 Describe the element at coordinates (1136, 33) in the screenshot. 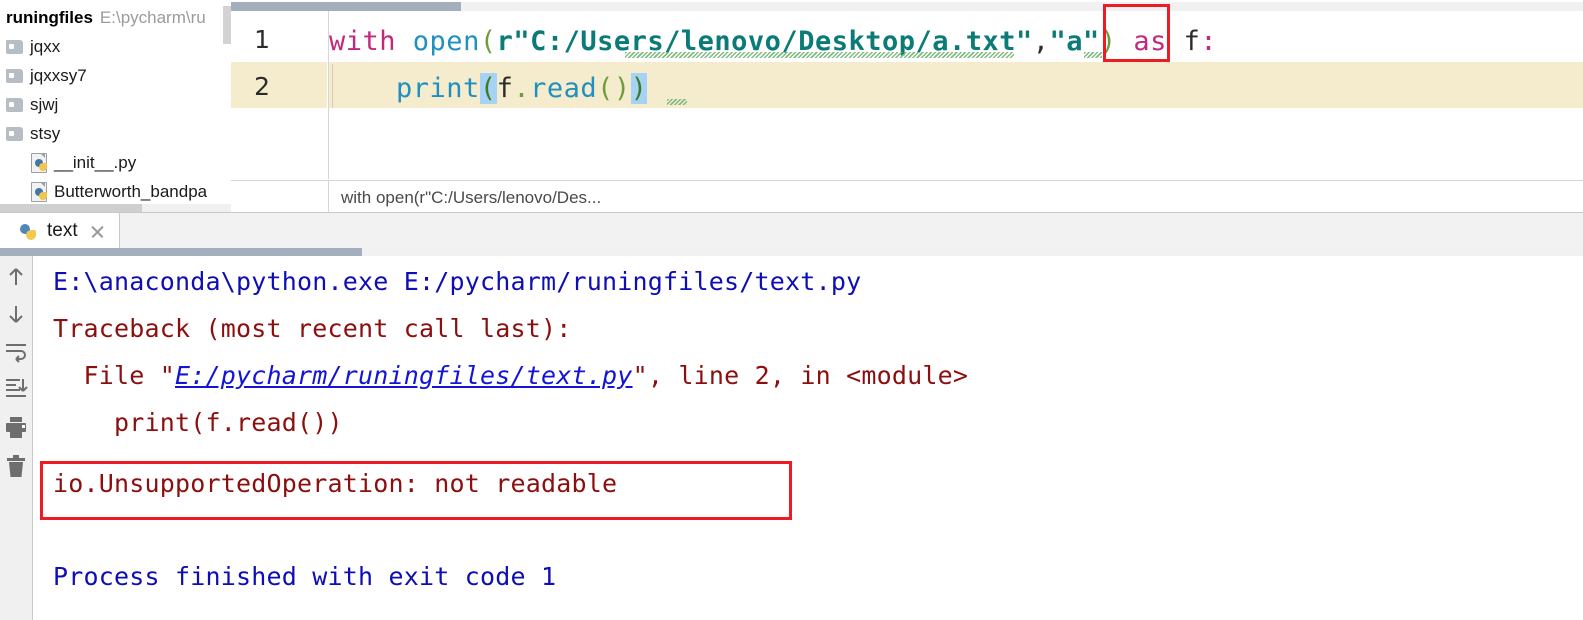

I see `mode-argument-annotation-box` at that location.